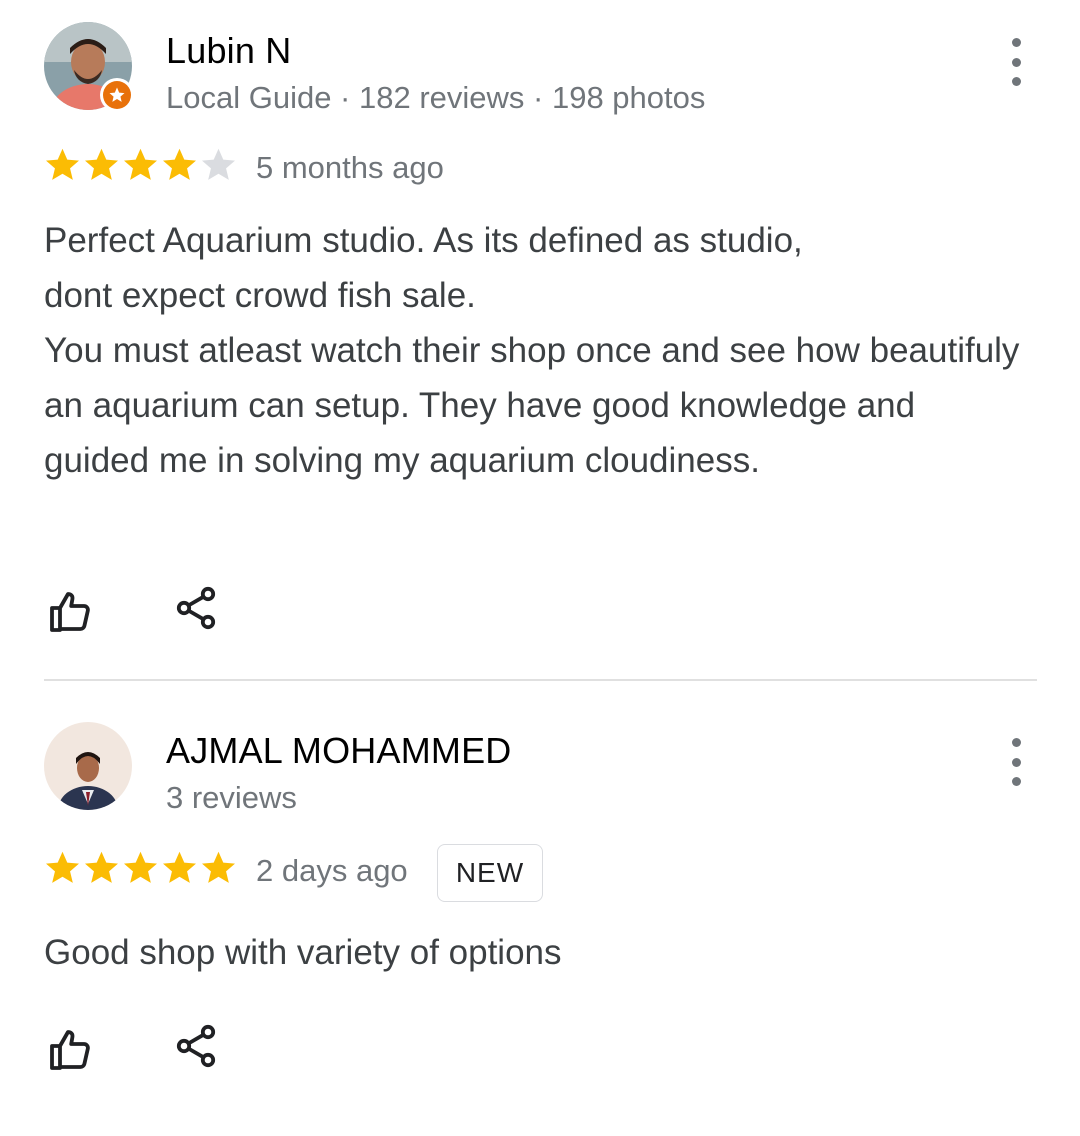 This screenshot has width=1080, height=1136. I want to click on review-time: 2 days ago, so click(332, 870).